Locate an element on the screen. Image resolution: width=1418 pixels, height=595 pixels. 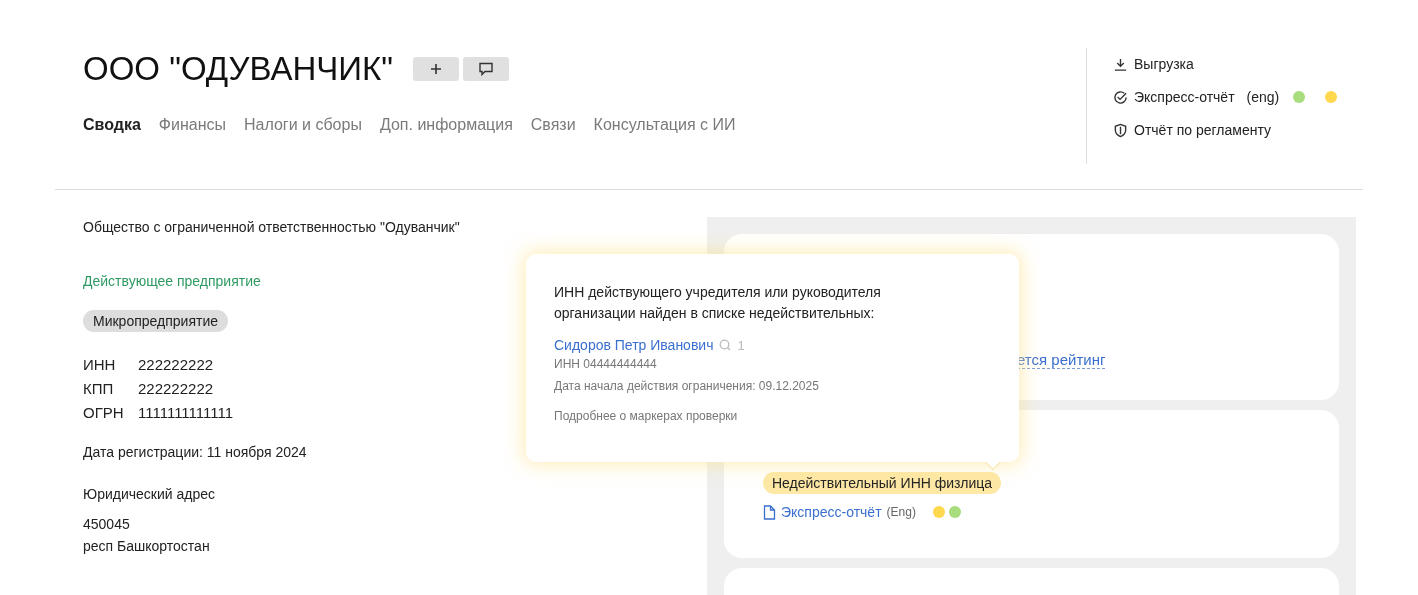
popover-message: ИНН действующего учредителя или руководителя организации найден в списке недействительных: is located at coordinates (718, 303).